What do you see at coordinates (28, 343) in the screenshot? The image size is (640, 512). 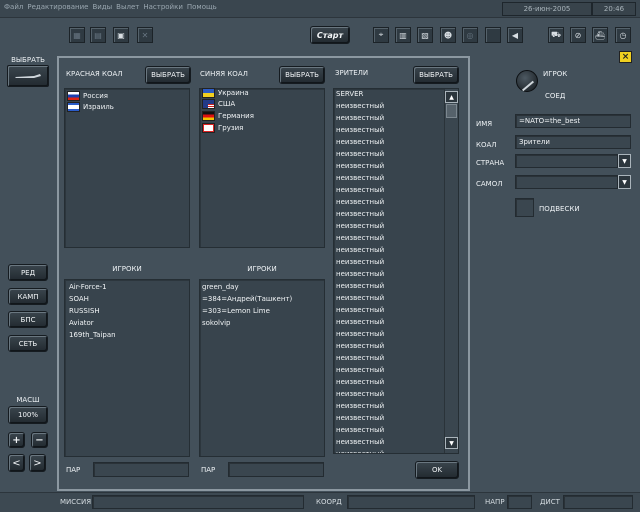 I see `mode-network-button: СЕТЬ` at bounding box center [28, 343].